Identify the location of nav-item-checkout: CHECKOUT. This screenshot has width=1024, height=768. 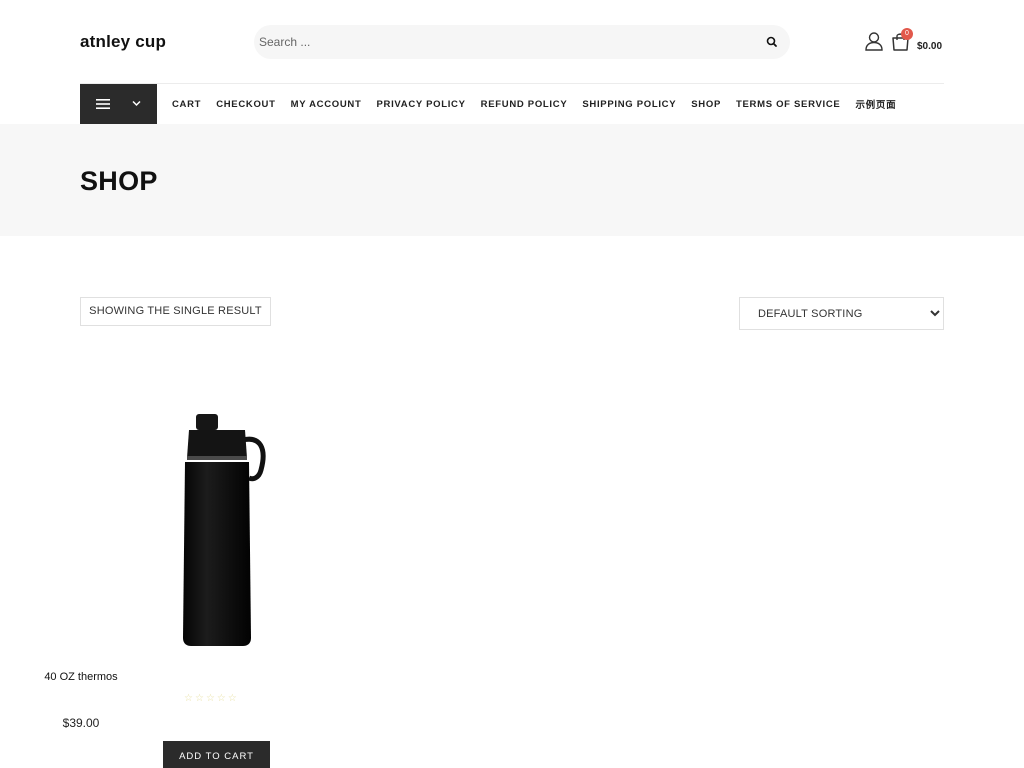
(245, 104).